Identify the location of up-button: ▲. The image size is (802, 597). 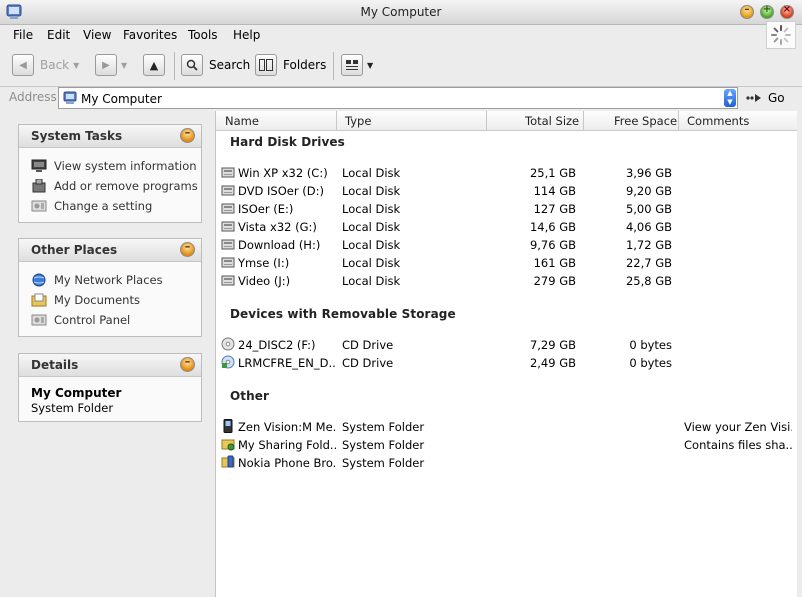
(154, 65).